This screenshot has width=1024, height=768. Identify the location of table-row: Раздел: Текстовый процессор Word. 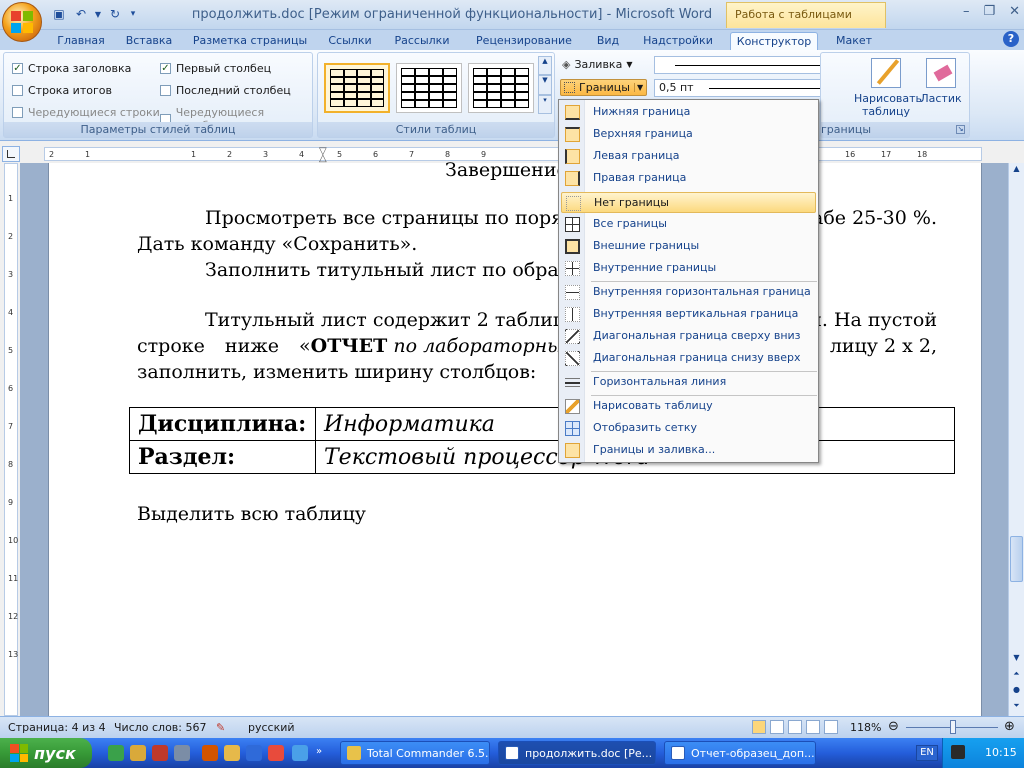
(542, 457).